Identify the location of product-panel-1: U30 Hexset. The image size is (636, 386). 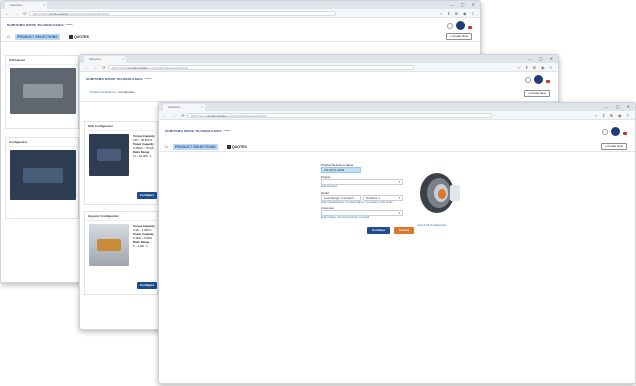
(42, 92).